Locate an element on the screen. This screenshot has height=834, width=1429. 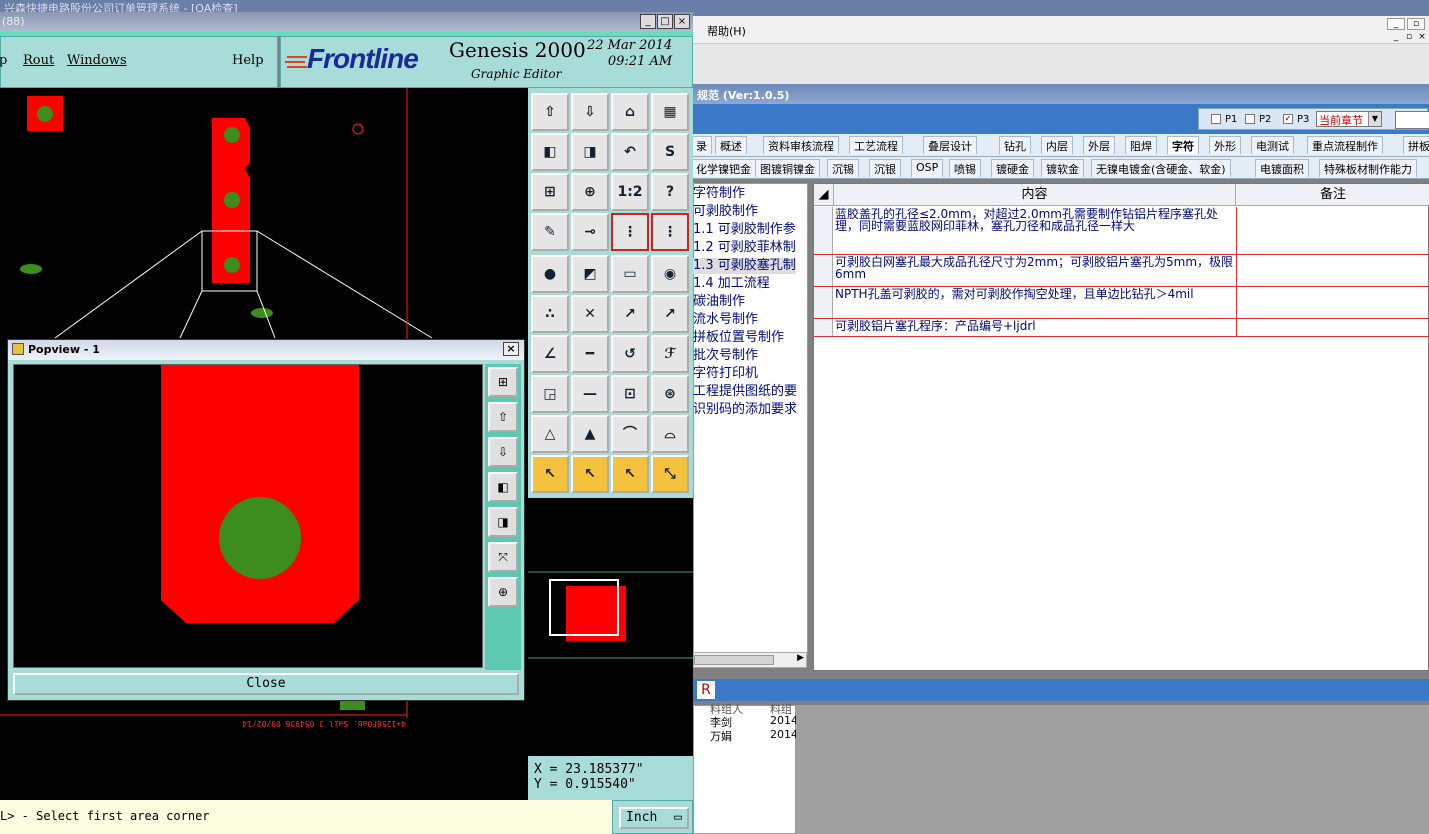
tab-6: 内层 is located at coordinates (1057, 145).